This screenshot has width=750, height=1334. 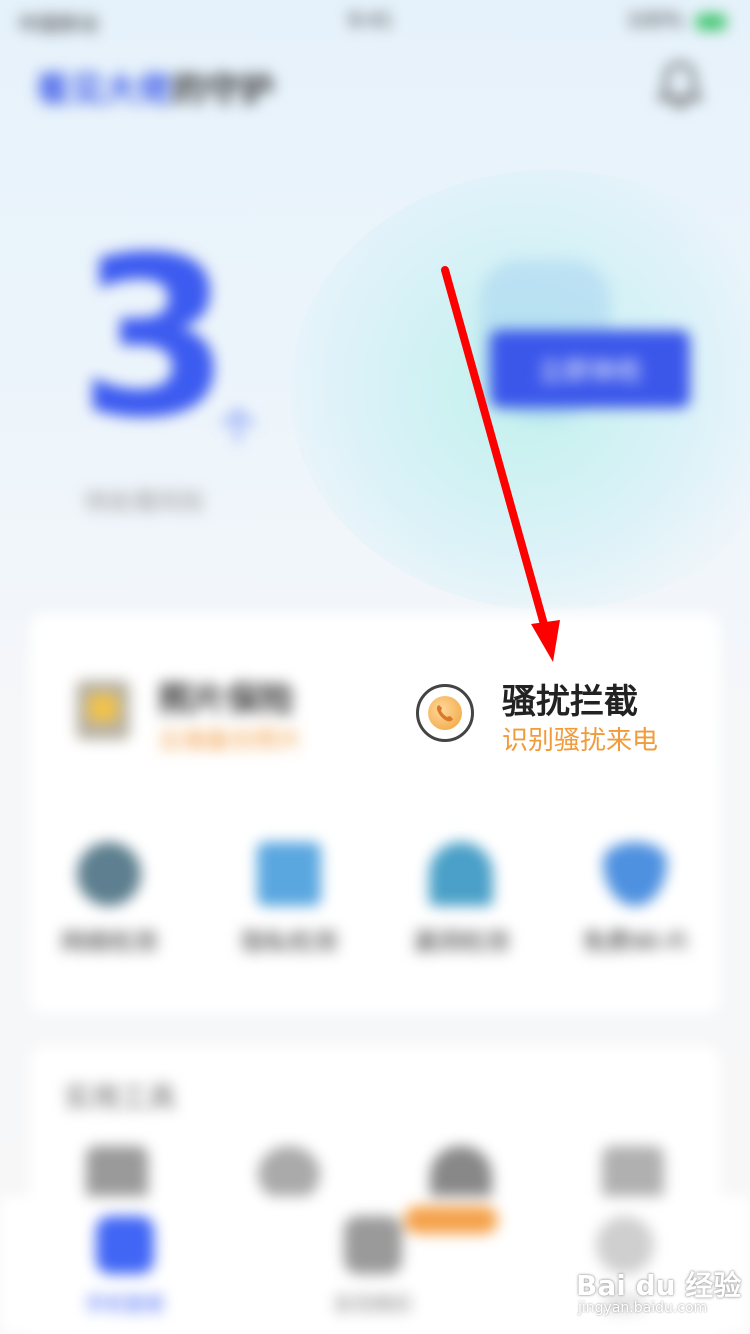 I want to click on photo-icon, so click(x=103, y=710).